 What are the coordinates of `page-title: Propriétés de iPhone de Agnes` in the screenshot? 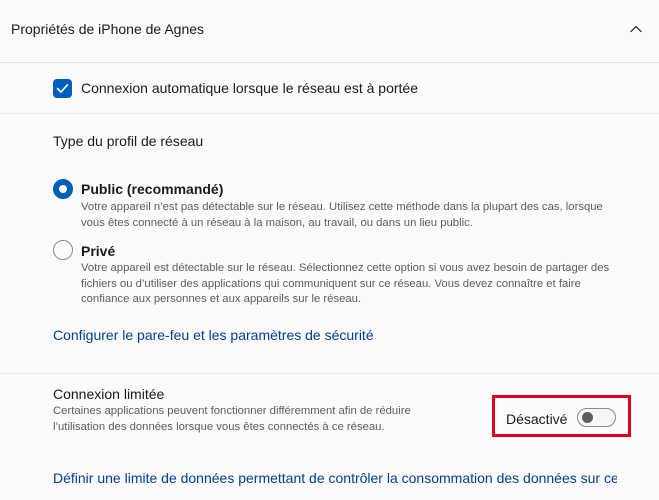 It's located at (108, 29).